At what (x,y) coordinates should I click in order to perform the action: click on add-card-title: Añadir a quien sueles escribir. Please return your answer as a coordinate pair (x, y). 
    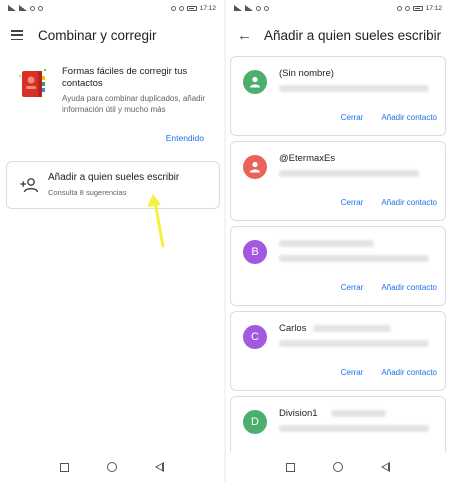
    Looking at the image, I should click on (114, 177).